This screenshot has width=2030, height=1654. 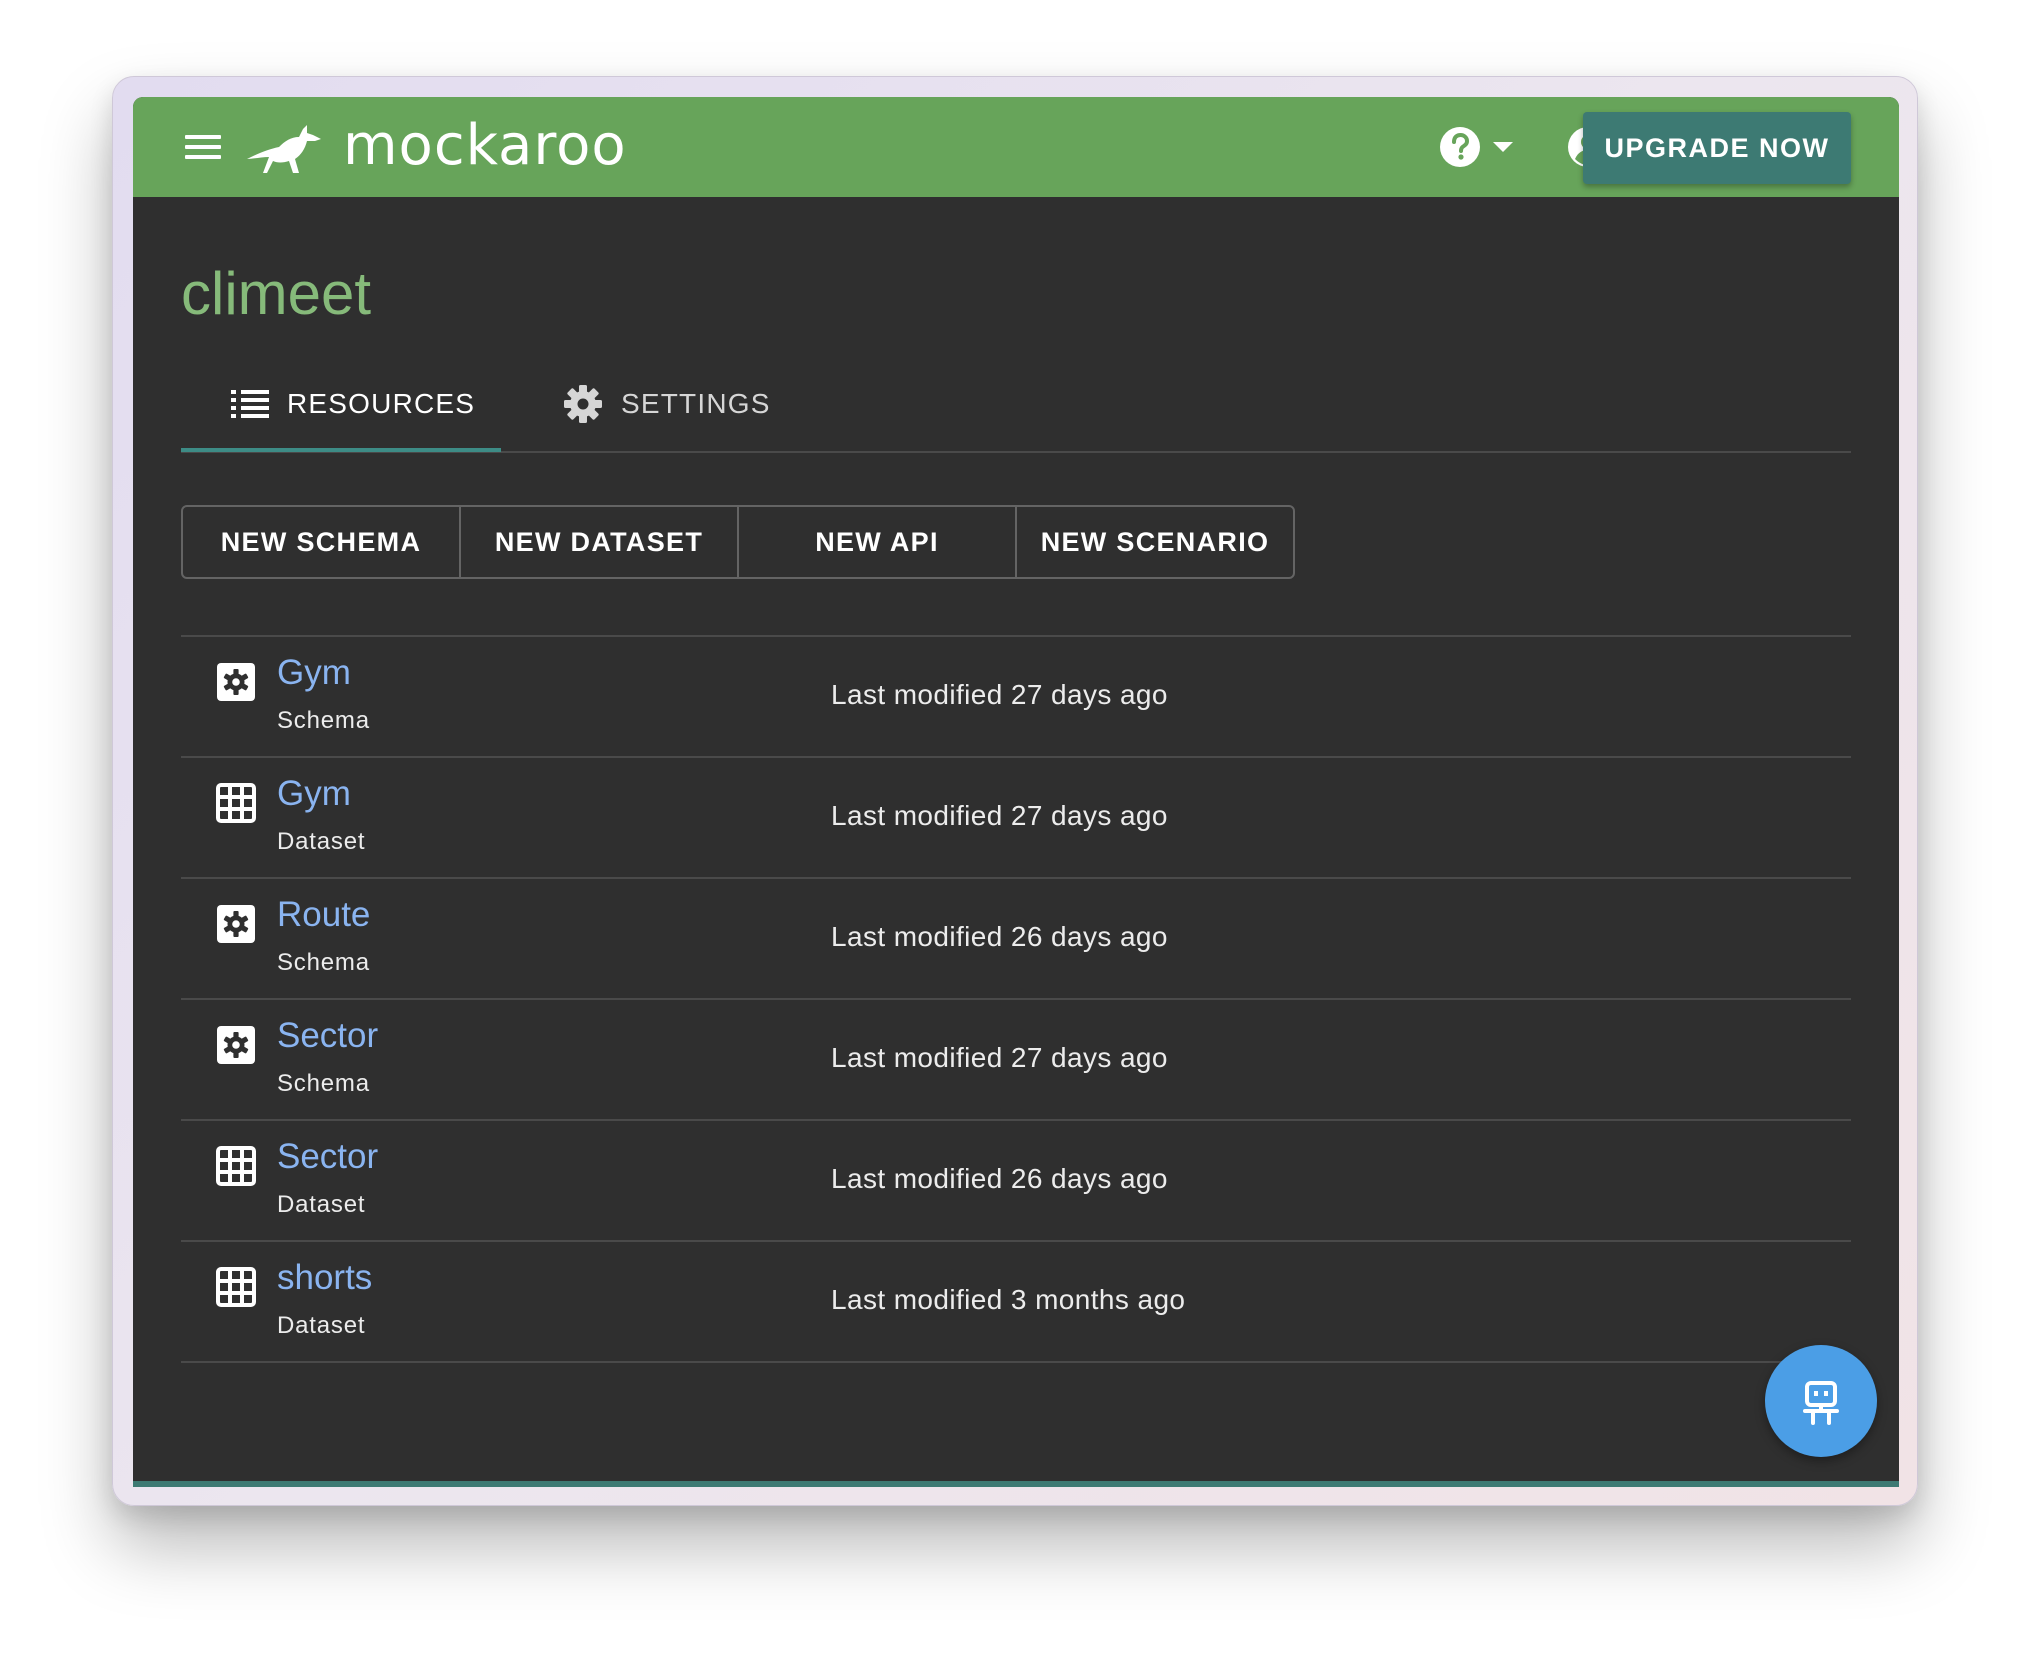 What do you see at coordinates (598, 542) in the screenshot?
I see `new-dataset-button: NEW DATASET` at bounding box center [598, 542].